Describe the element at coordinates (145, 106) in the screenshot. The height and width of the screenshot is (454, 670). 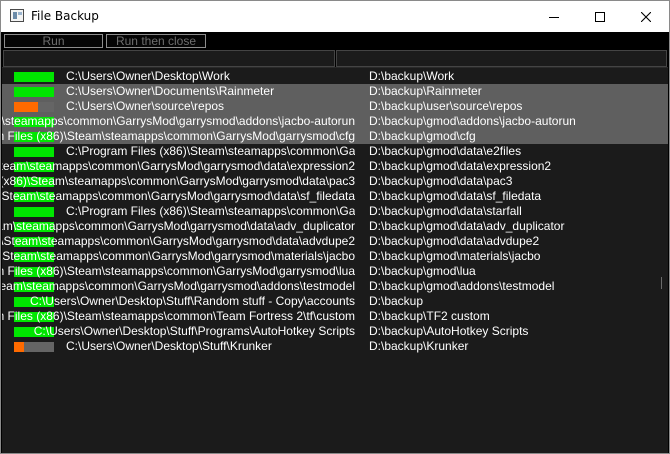
I see `source-path: C:\Users\Owner\source\repos` at that location.